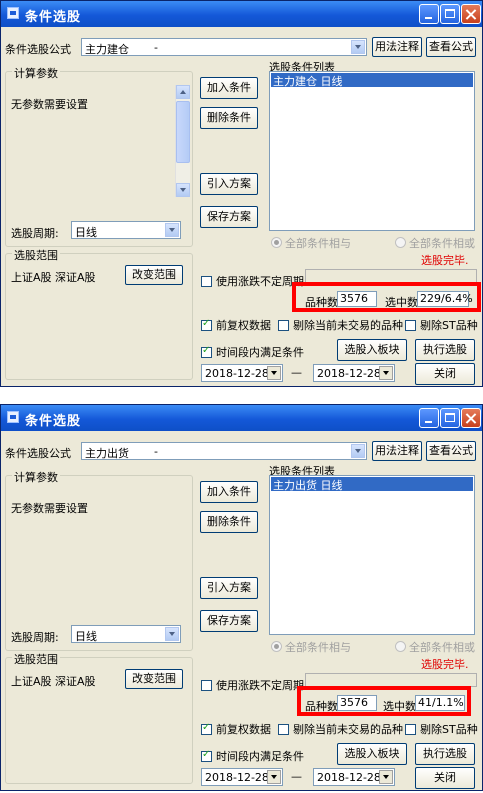  Describe the element at coordinates (107, 49) in the screenshot. I see `formula-value: 主力建仓` at that location.